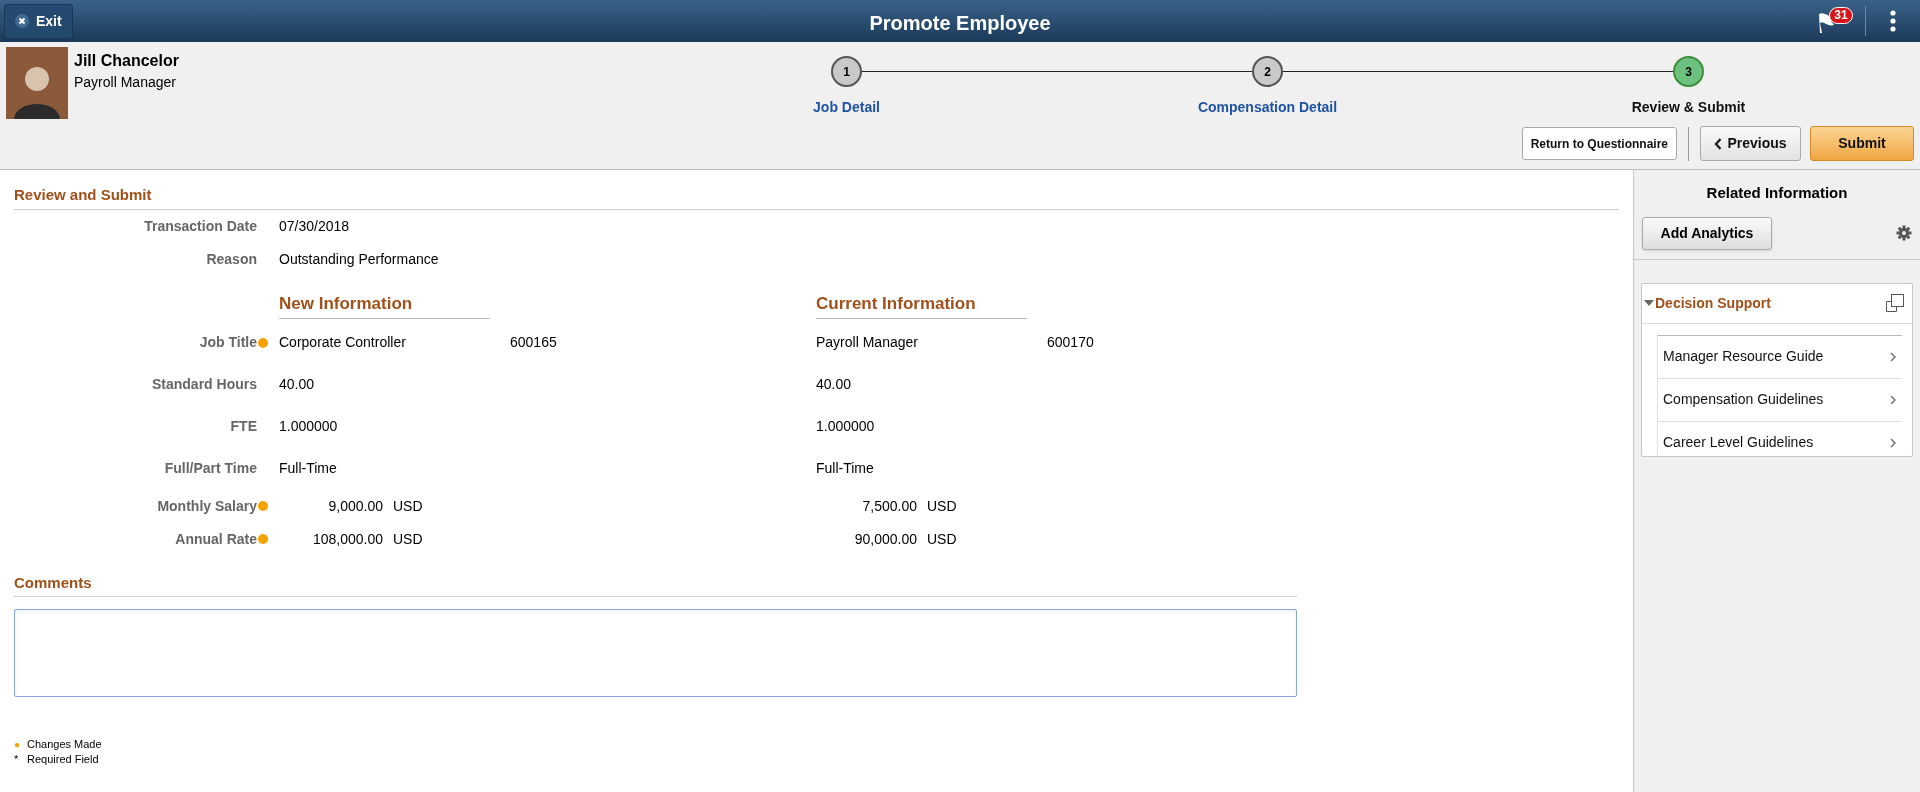 This screenshot has height=792, width=1920. Describe the element at coordinates (655, 653) in the screenshot. I see `comments-field` at that location.